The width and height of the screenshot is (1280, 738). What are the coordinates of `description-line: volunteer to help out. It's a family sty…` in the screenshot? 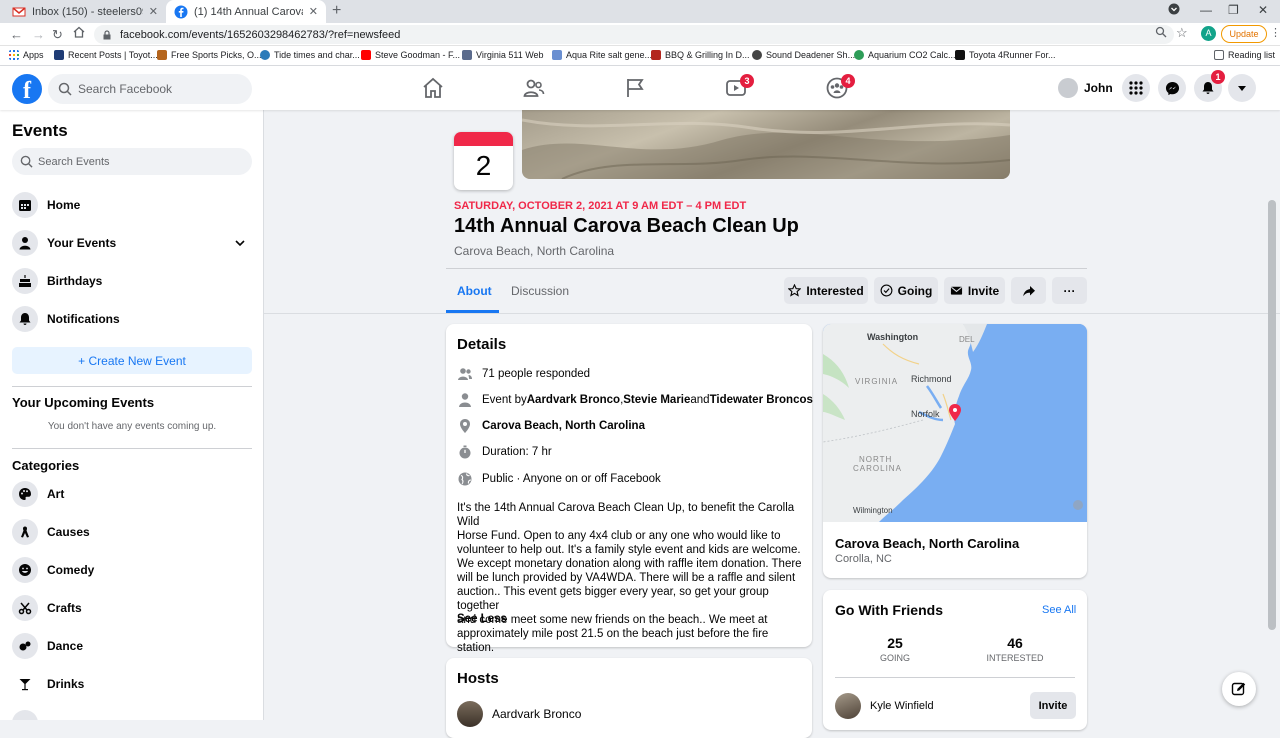 It's located at (629, 550).